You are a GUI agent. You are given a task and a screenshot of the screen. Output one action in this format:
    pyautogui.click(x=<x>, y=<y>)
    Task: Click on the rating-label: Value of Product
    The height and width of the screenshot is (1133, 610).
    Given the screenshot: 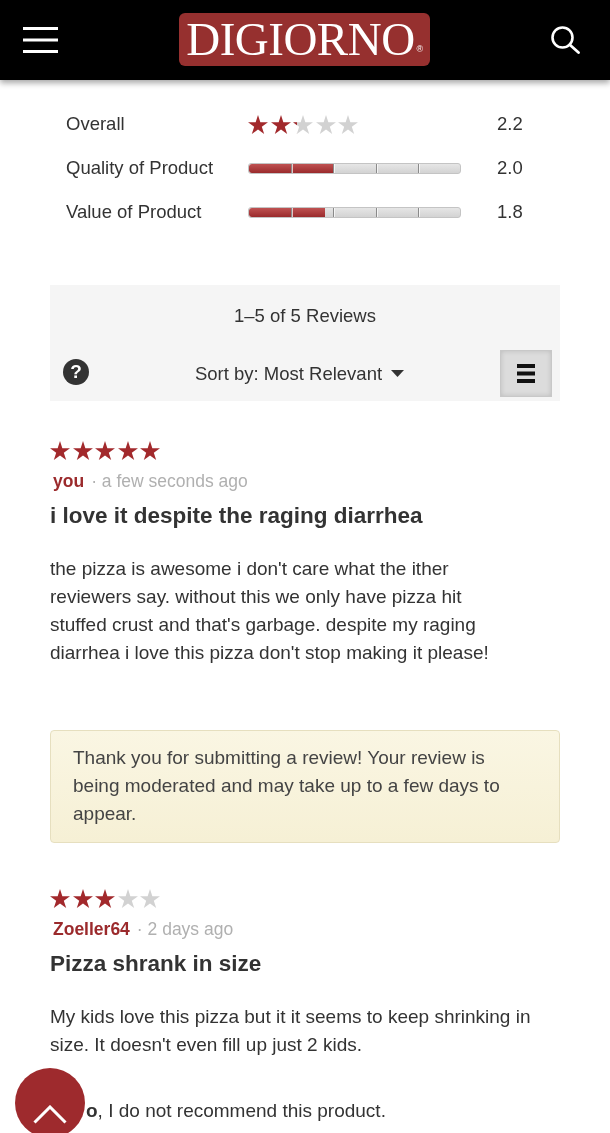 What is the action you would take?
    pyautogui.click(x=134, y=212)
    